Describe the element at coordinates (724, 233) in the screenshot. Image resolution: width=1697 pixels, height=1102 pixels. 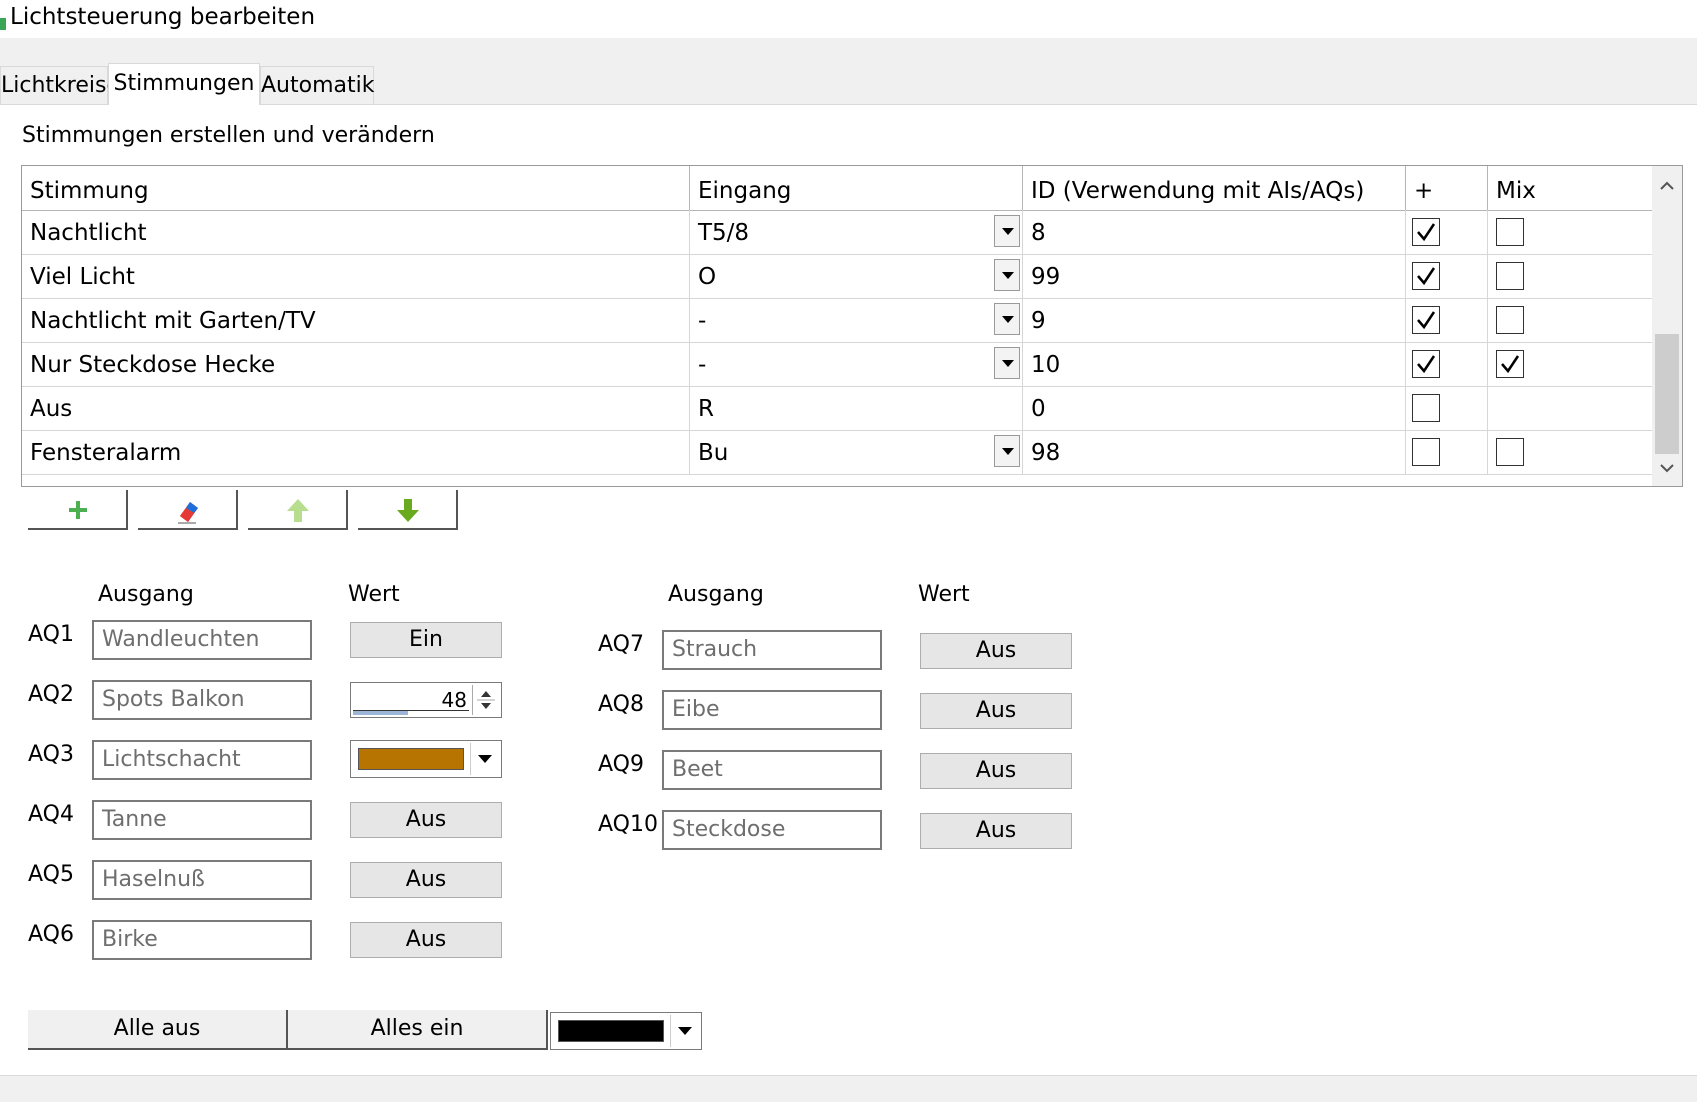
I see `input-value: T5/8` at that location.